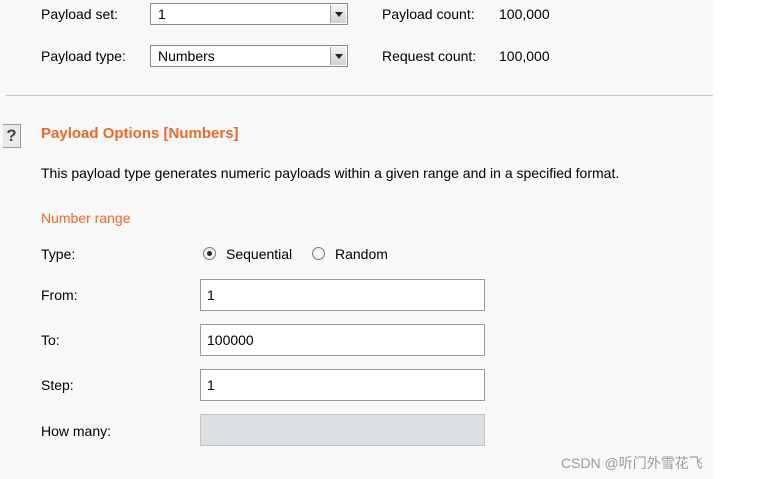 The width and height of the screenshot is (767, 479). I want to click on payload-options-title: Payload Options [Numbers], so click(140, 133).